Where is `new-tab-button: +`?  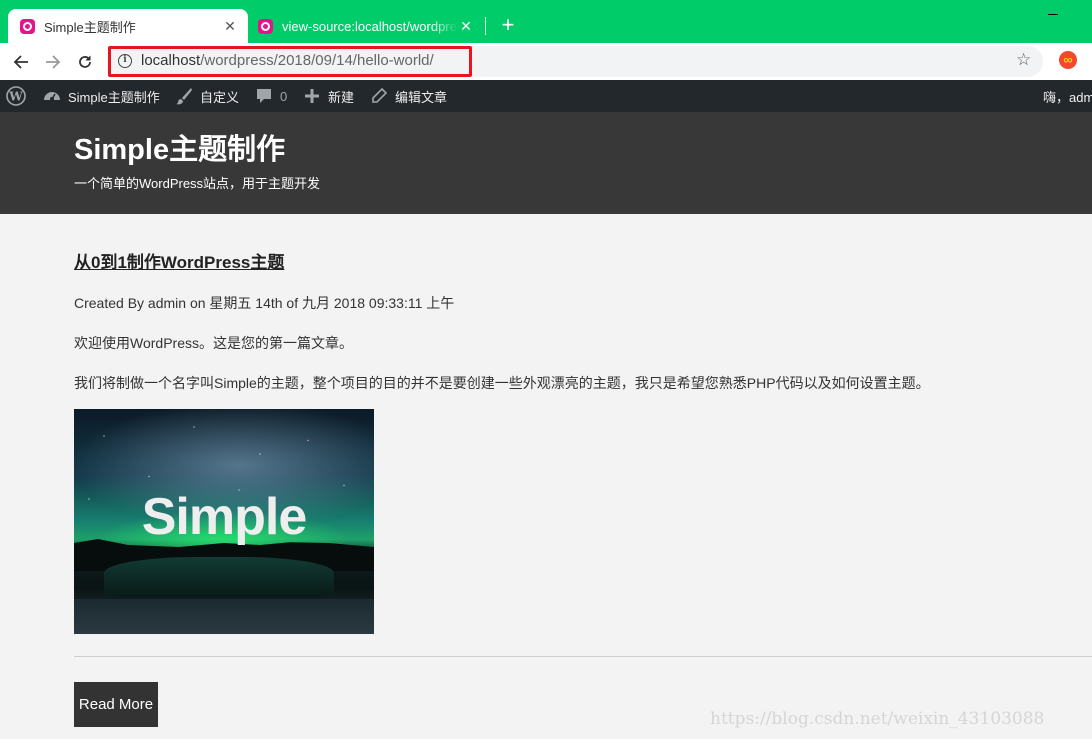
new-tab-button: + is located at coordinates (508, 25).